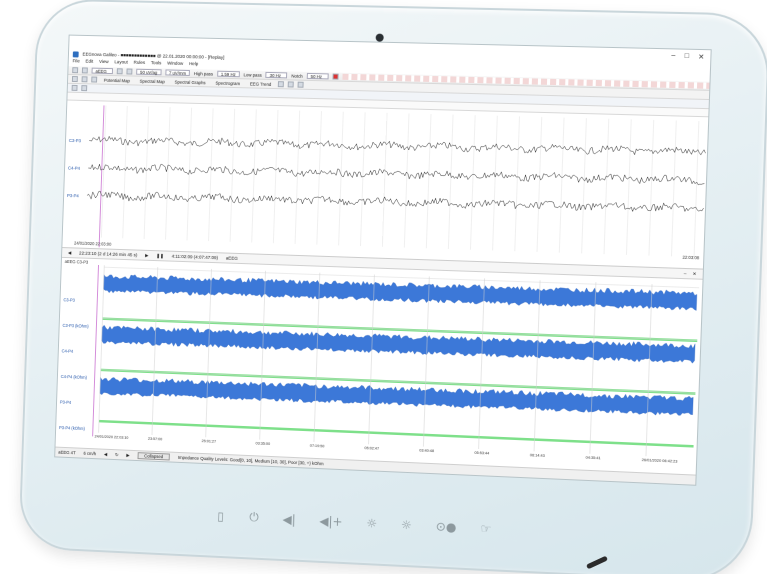  I want to click on layout-icon, so click(281, 84).